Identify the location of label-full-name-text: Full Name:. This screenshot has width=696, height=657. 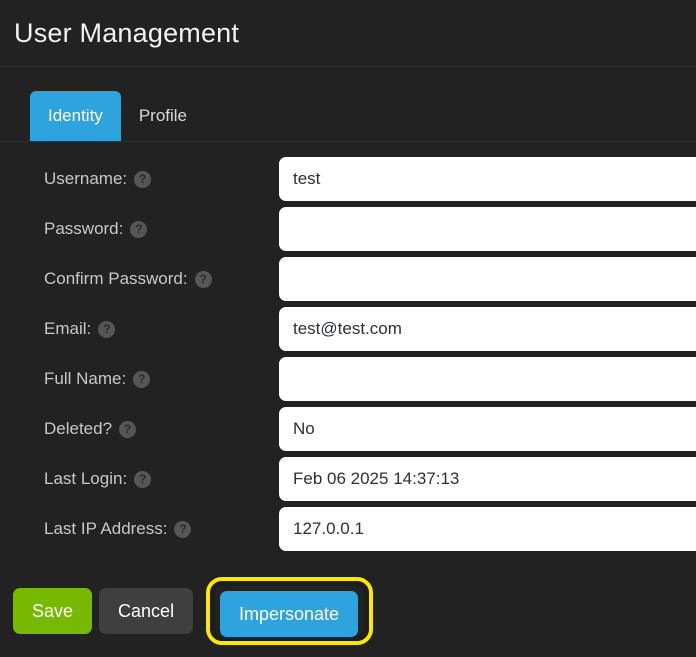
(85, 378).